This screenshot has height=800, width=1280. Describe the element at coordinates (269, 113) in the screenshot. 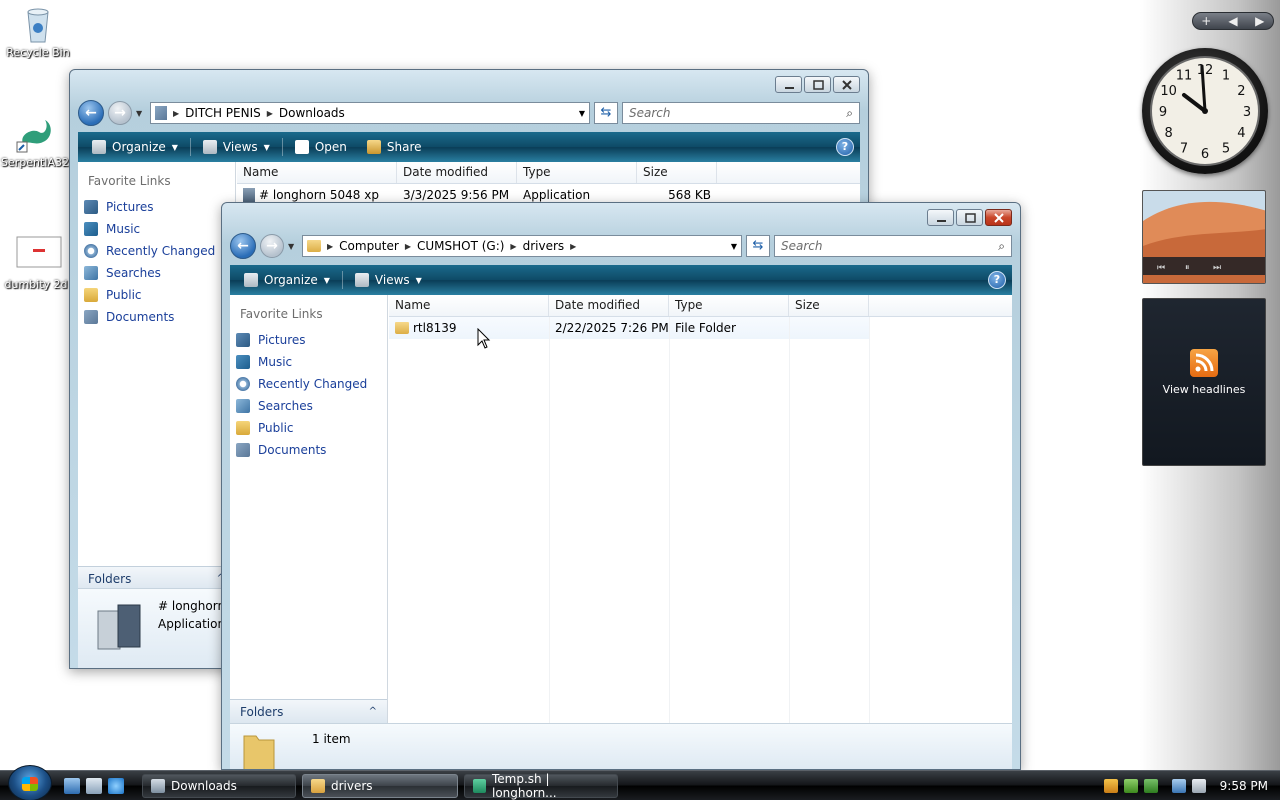

I see `chevron-right-icon: ▶` at that location.